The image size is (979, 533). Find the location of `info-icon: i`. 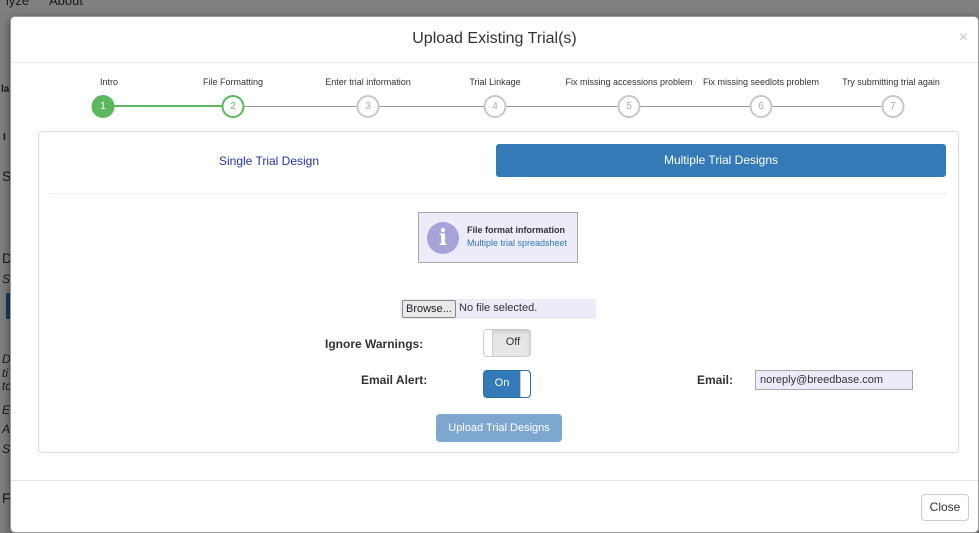

info-icon: i is located at coordinates (443, 238).